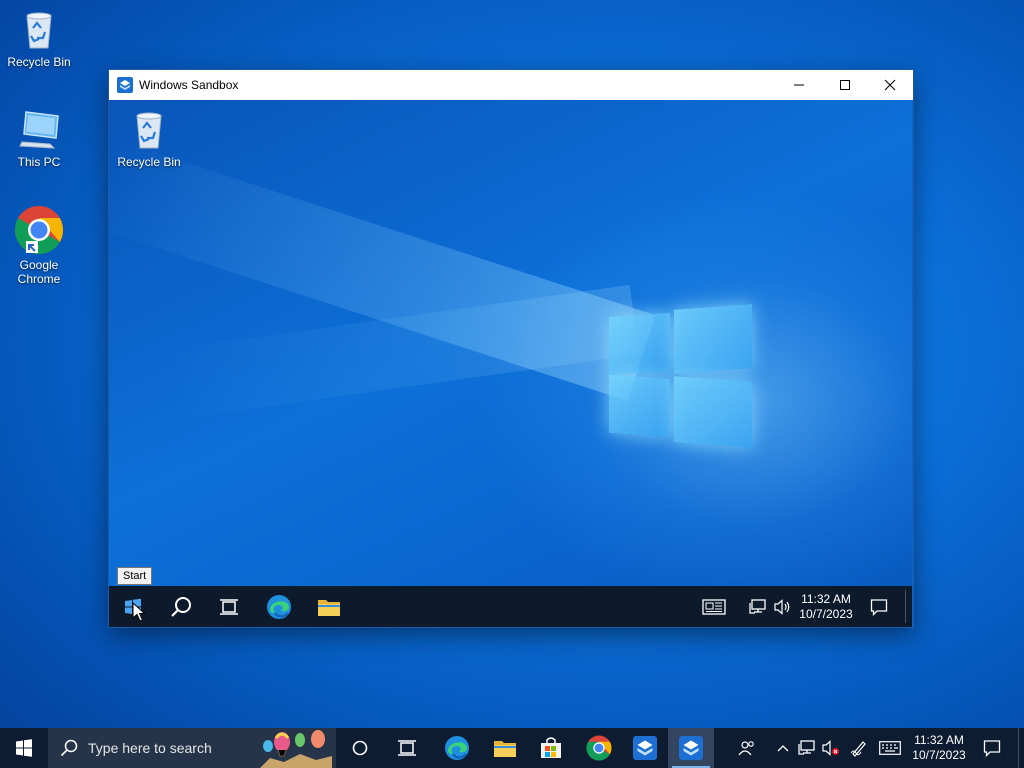 This screenshot has height=768, width=1024. What do you see at coordinates (39, 130) in the screenshot?
I see `computer-icon` at bounding box center [39, 130].